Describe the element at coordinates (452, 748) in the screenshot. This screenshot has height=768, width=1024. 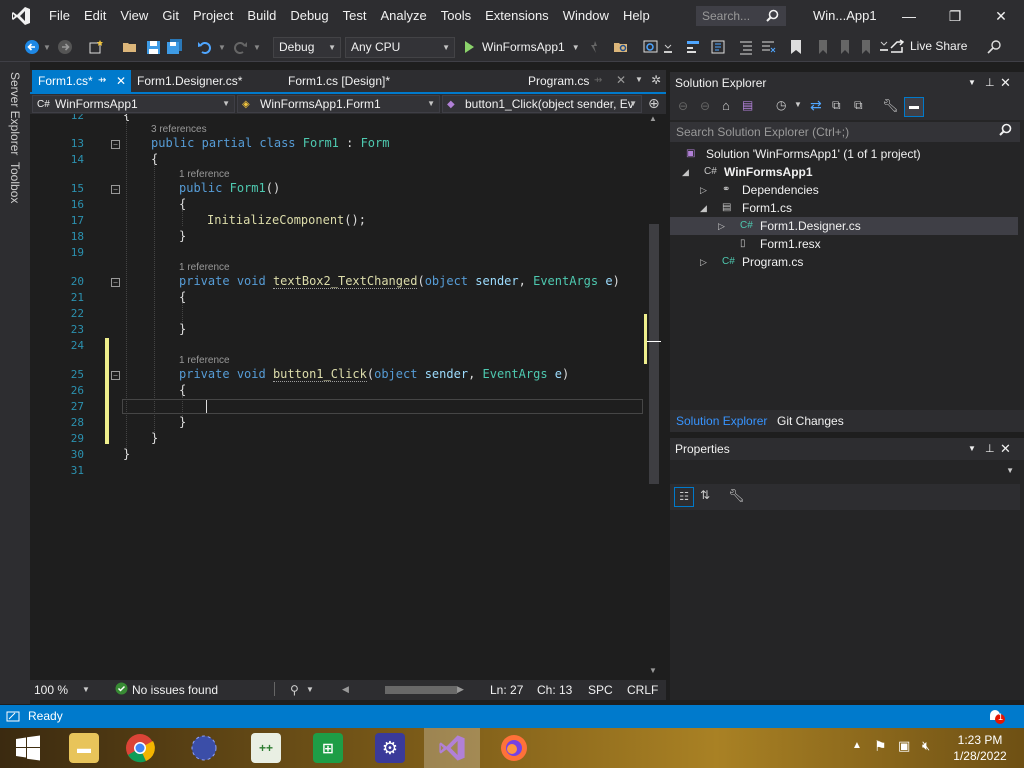
I see `taskbar-visual-studio` at that location.